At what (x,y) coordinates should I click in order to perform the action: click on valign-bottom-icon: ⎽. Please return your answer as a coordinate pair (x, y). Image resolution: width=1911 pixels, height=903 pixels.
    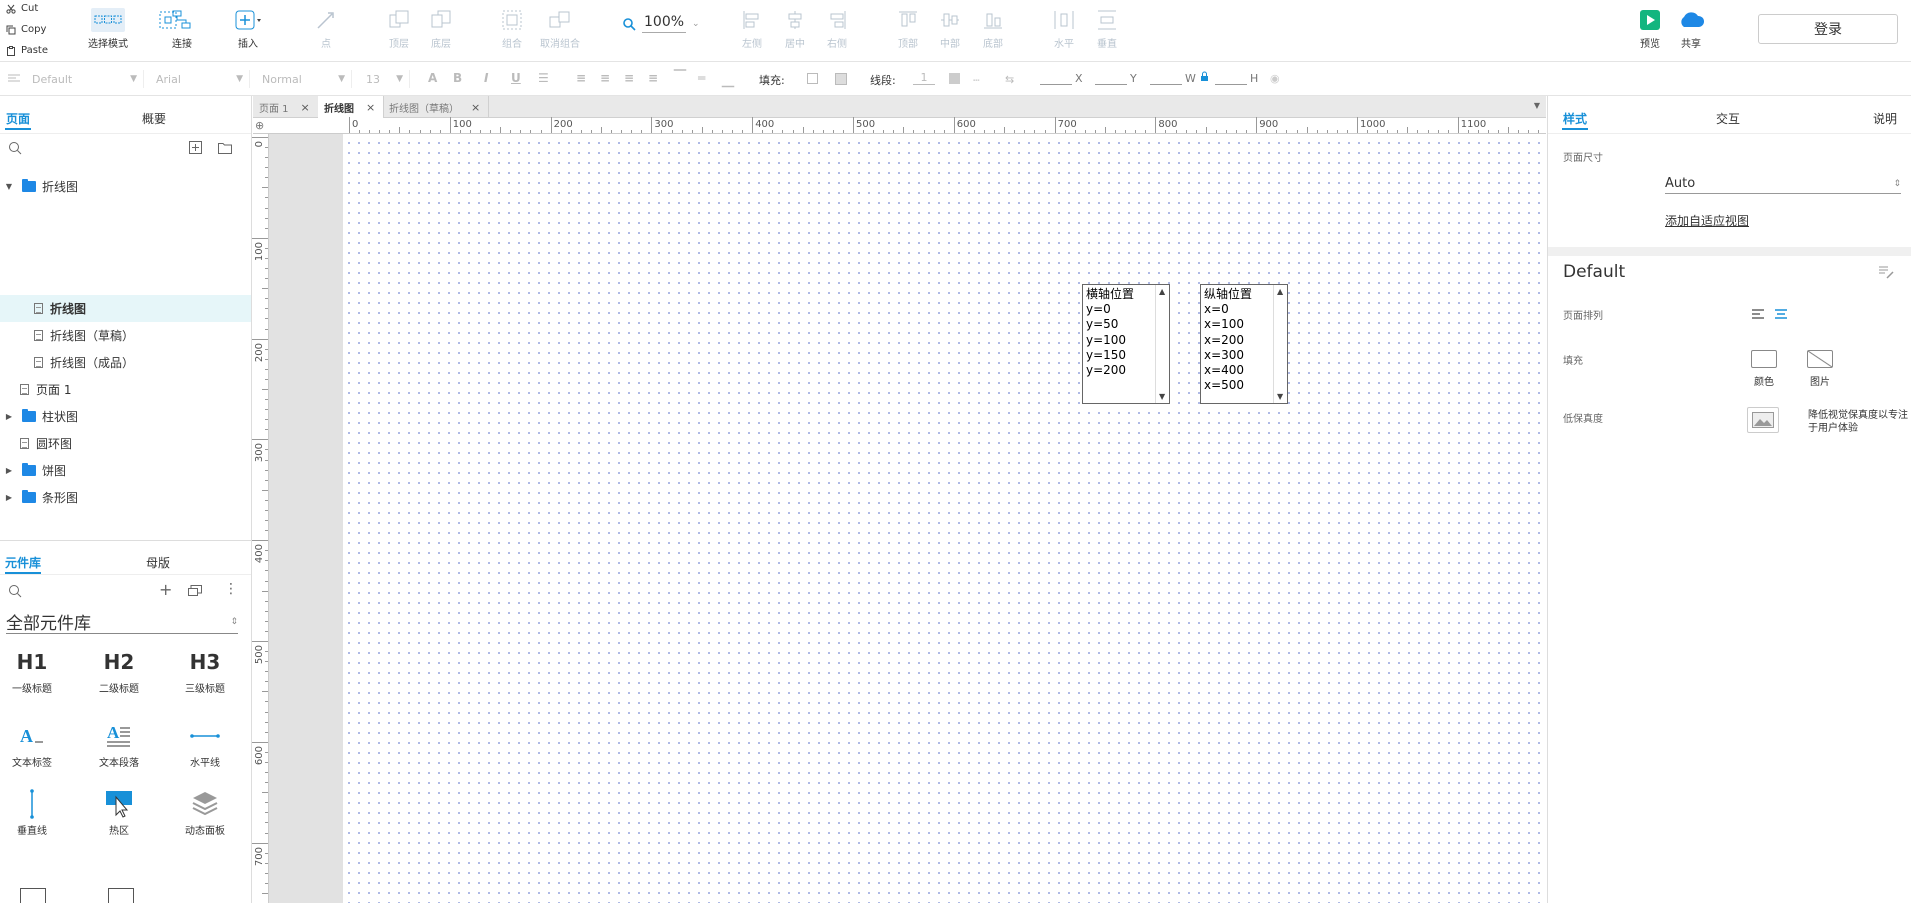
    Looking at the image, I should click on (728, 80).